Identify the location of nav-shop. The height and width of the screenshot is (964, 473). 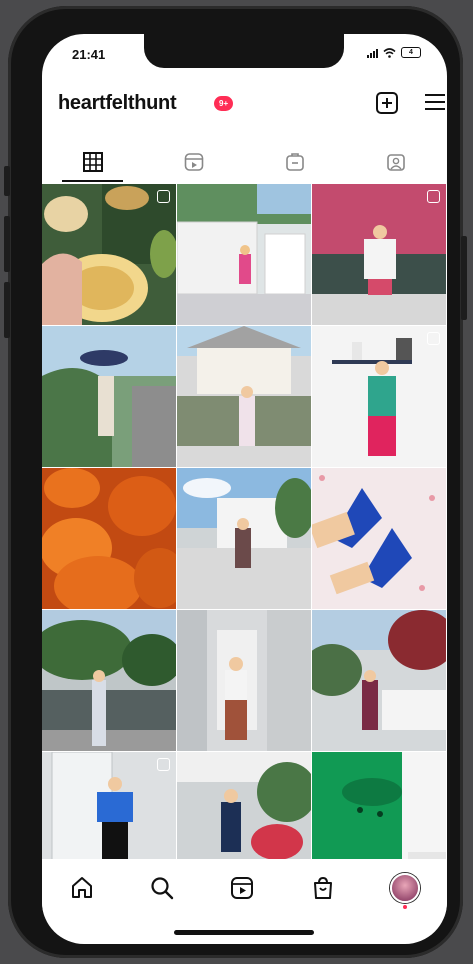
(323, 888).